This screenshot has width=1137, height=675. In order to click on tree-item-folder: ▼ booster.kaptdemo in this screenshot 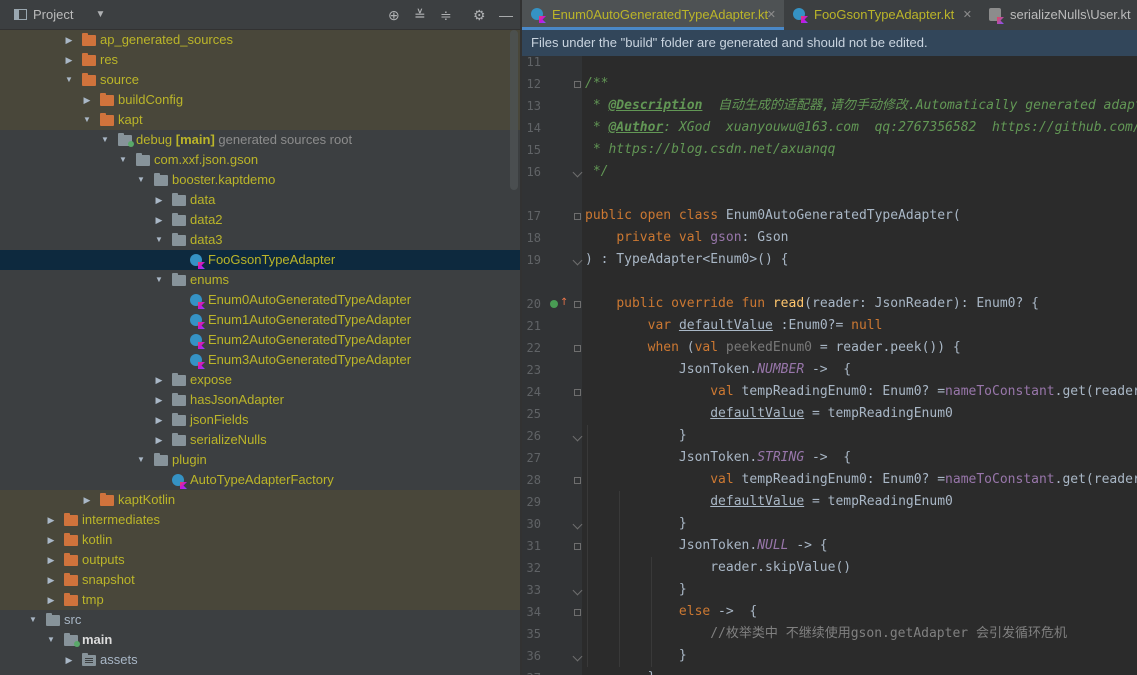, I will do `click(260, 180)`.